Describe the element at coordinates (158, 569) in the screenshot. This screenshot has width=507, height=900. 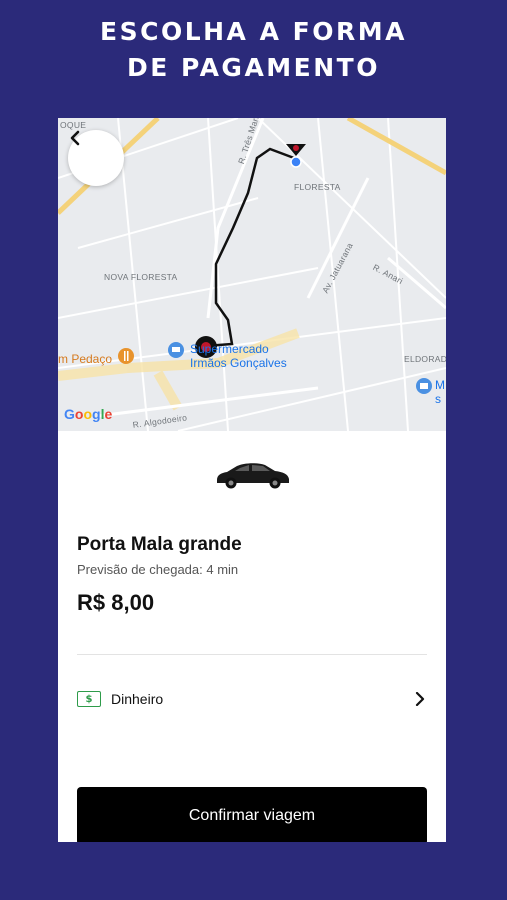
I see `arrival-estimate: Previsão de chegada: 4 min` at that location.